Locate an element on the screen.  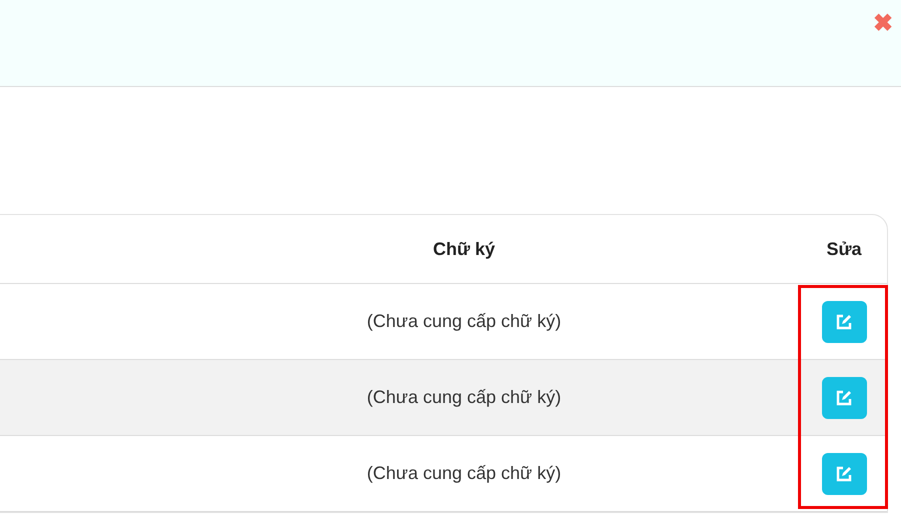
column-header: Chữ ký is located at coordinates (464, 249).